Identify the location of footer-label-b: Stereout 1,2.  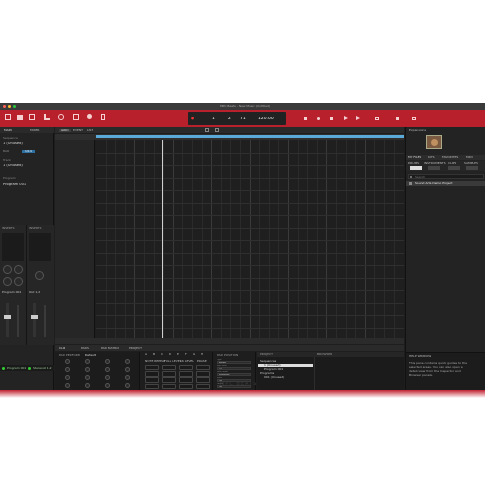
(42, 368).